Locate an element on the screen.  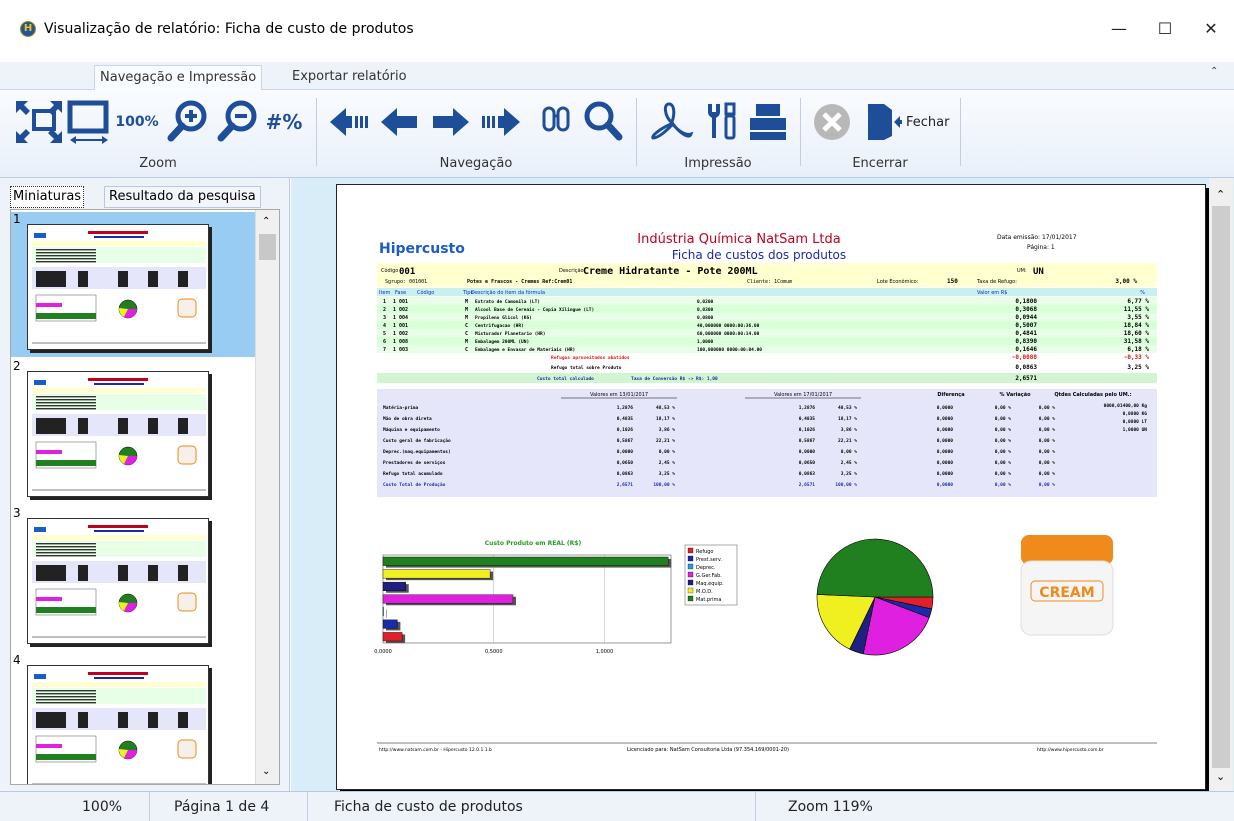
thumbnail-page-4: 4 is located at coordinates (137, 718).